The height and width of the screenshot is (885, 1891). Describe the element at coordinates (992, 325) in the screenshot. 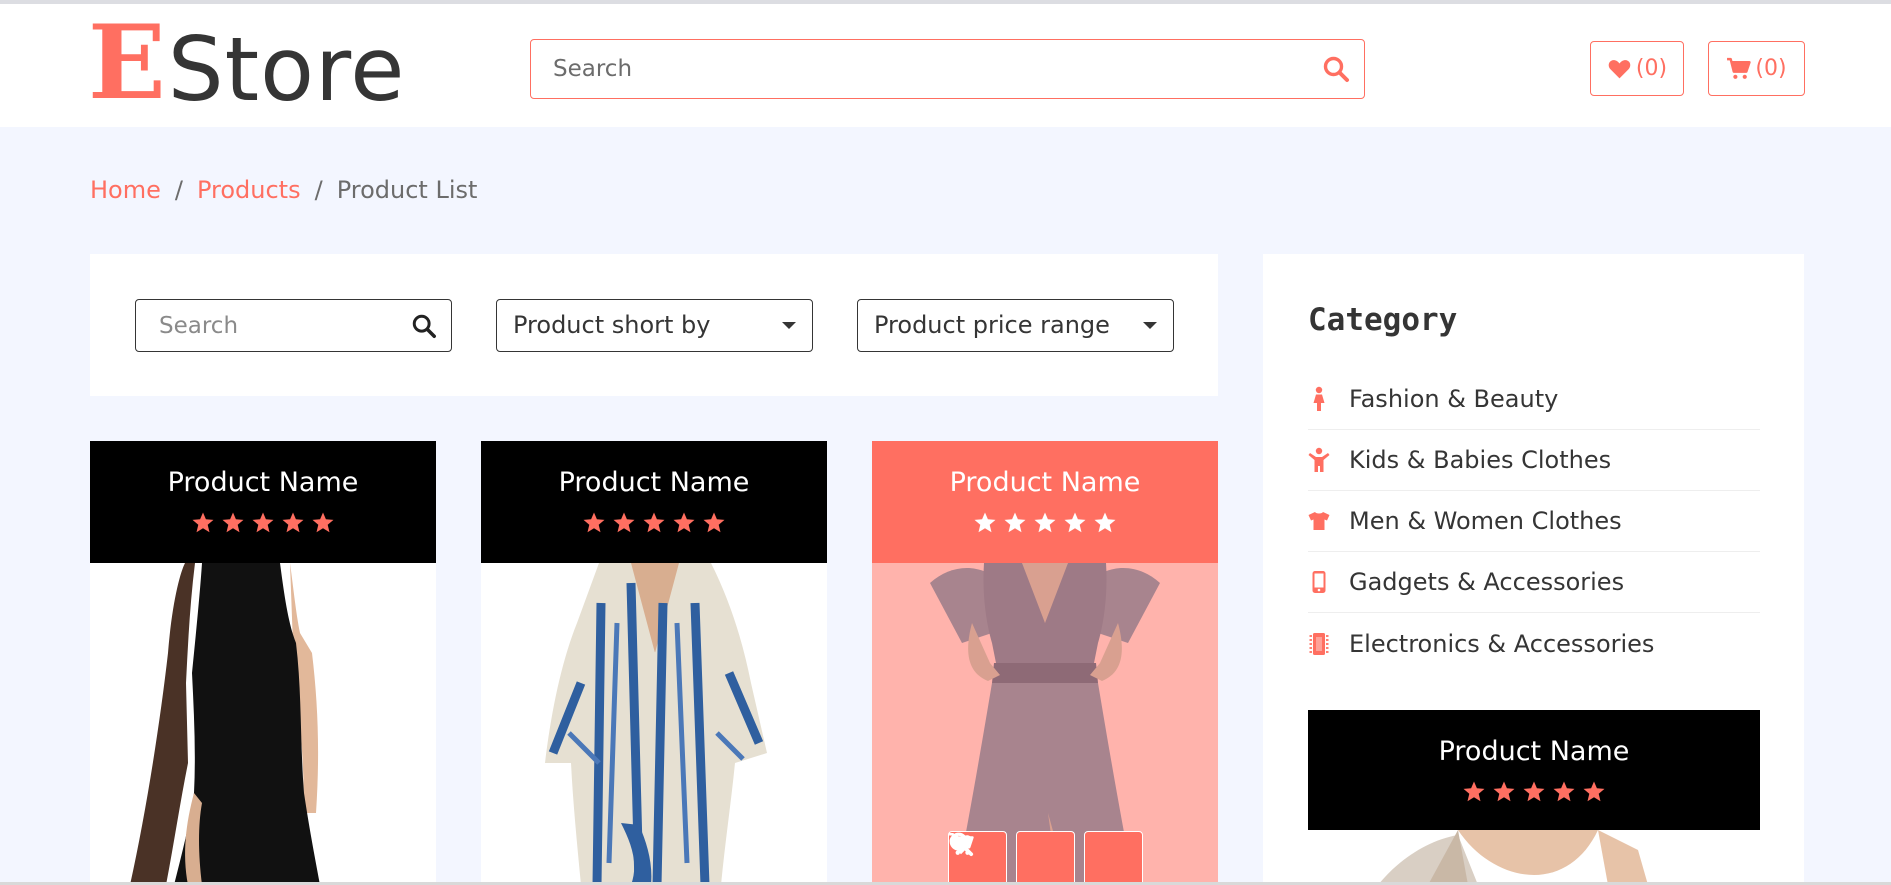

I see `price-range-dropdown-value: Product price range` at that location.